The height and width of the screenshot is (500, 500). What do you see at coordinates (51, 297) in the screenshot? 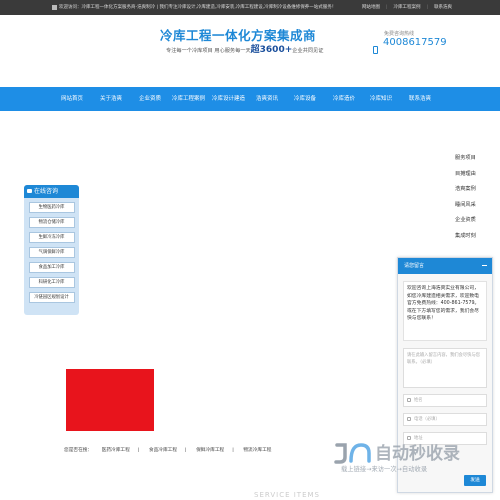
I see `consult-button-park: 冷链园区规划设计` at bounding box center [51, 297].